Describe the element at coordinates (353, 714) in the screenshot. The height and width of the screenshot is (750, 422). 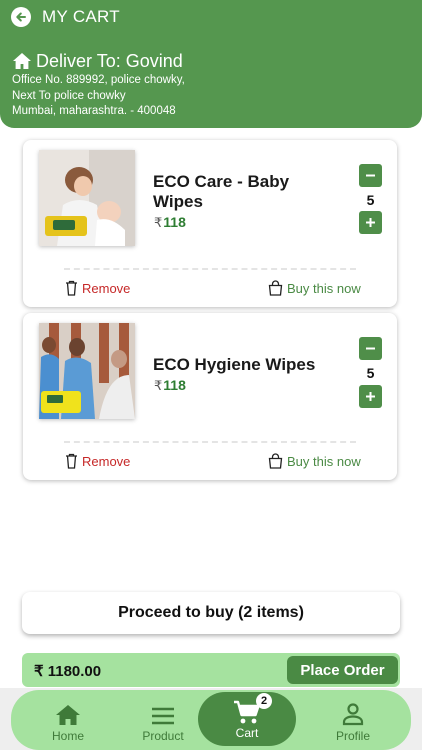
I see `person-icon` at that location.